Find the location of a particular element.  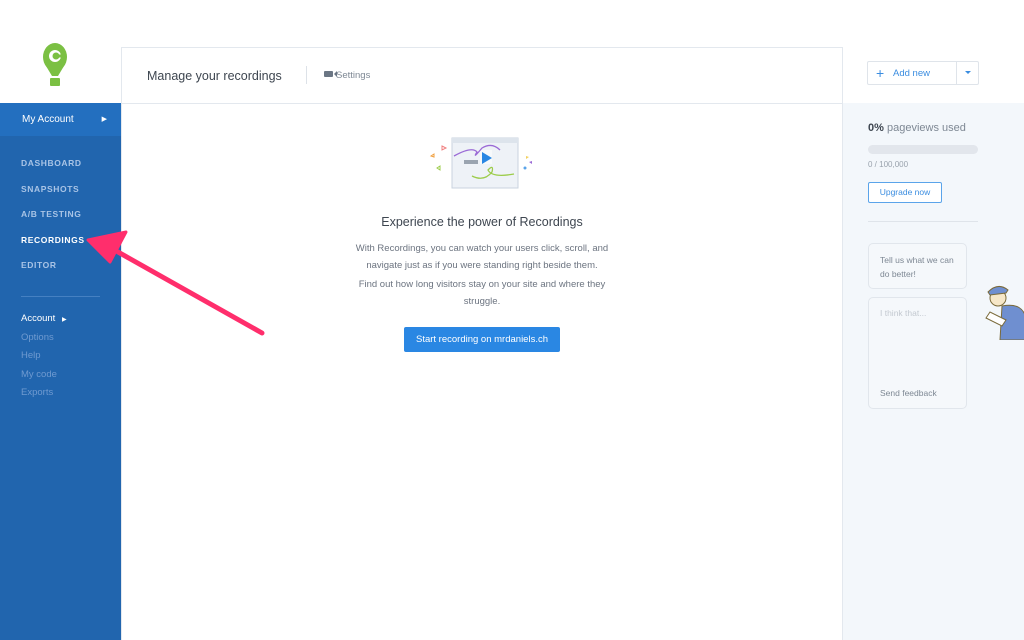

my-account-label: My Account is located at coordinates (48, 119).